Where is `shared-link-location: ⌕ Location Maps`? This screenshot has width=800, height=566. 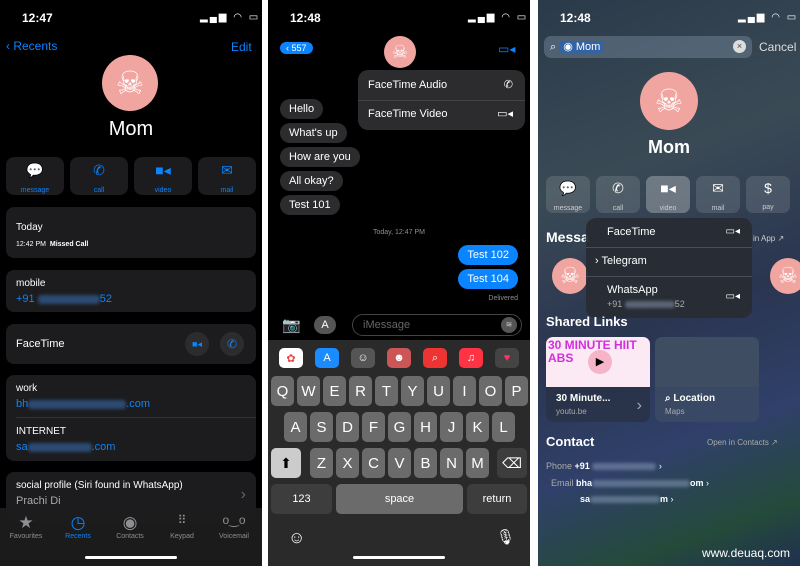
shared-link-location: ⌕ Location Maps is located at coordinates (707, 379).